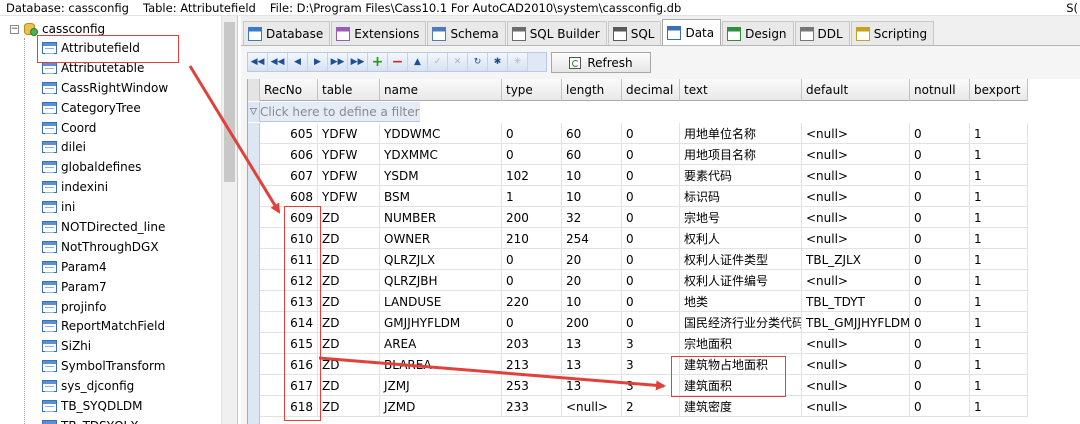 Image resolution: width=1080 pixels, height=424 pixels. Describe the element at coordinates (651, 364) in the screenshot. I see `cell-decimal: 3` at that location.